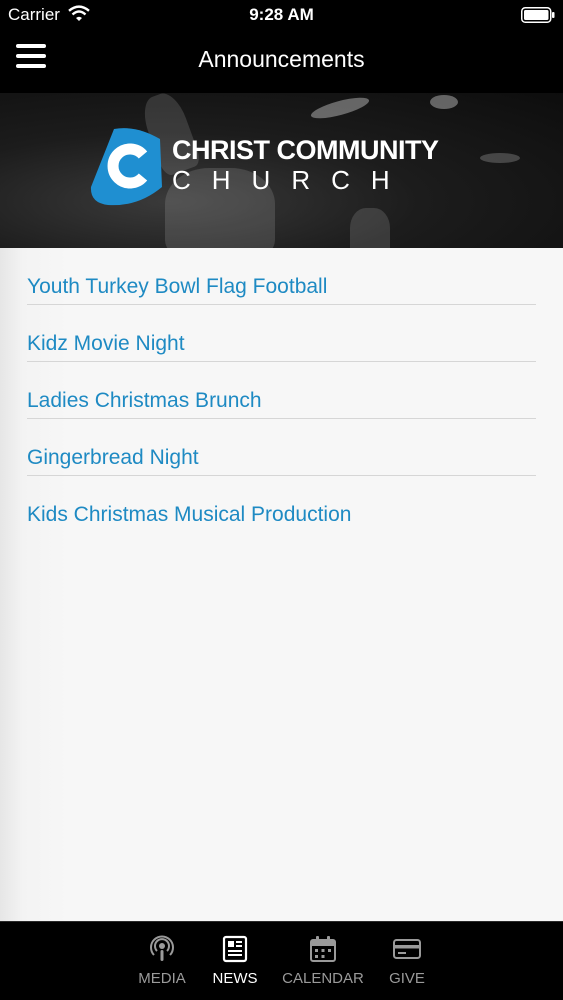  I want to click on list-item: Youth Turkey Bowl Flag Football, so click(281, 276).